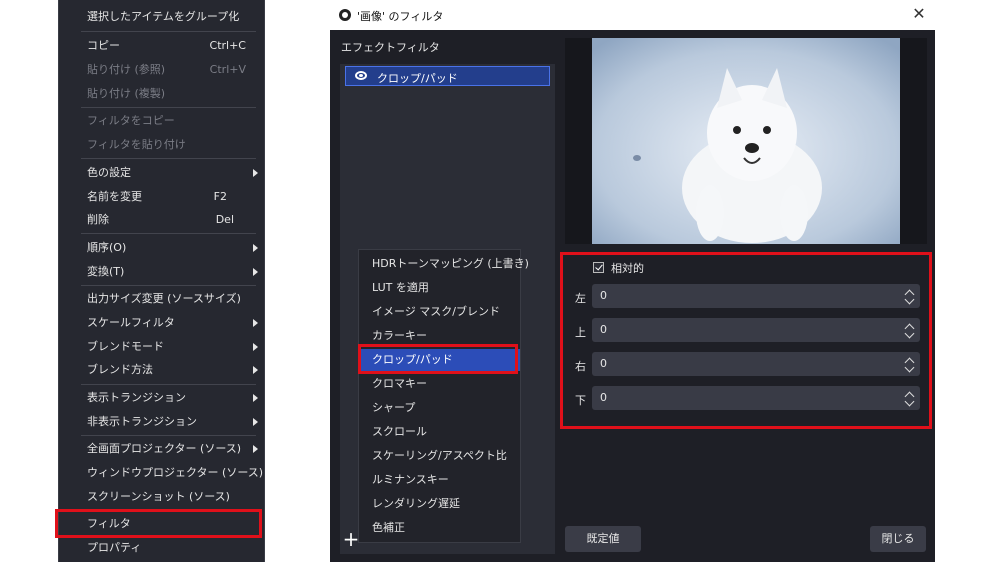 Image resolution: width=1000 pixels, height=562 pixels. I want to click on eye-icon, so click(361, 75).